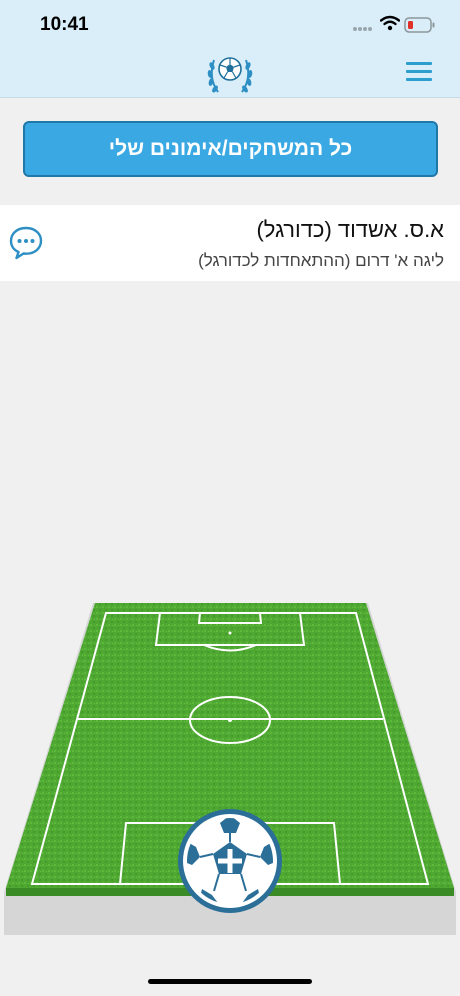  I want to click on all-games-trainings-label: כל המשחקים/אימונים שלי, so click(230, 148).